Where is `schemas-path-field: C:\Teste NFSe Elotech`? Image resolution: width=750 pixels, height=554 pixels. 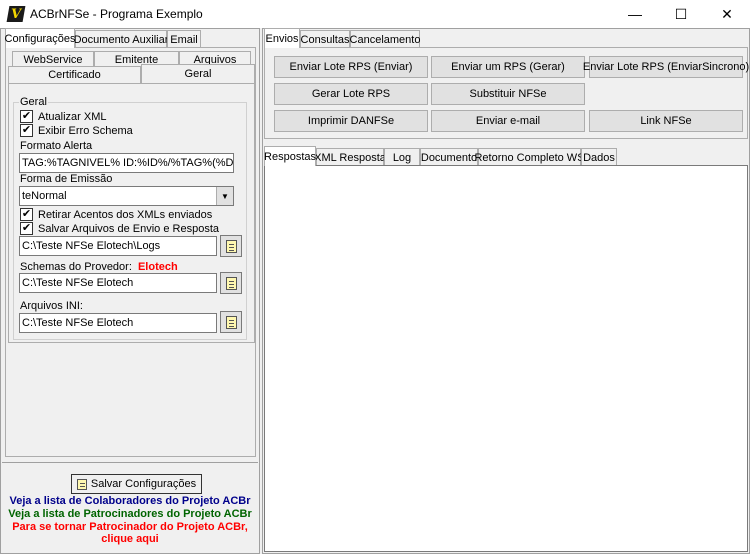 schemas-path-field: C:\Teste NFSe Elotech is located at coordinates (118, 283).